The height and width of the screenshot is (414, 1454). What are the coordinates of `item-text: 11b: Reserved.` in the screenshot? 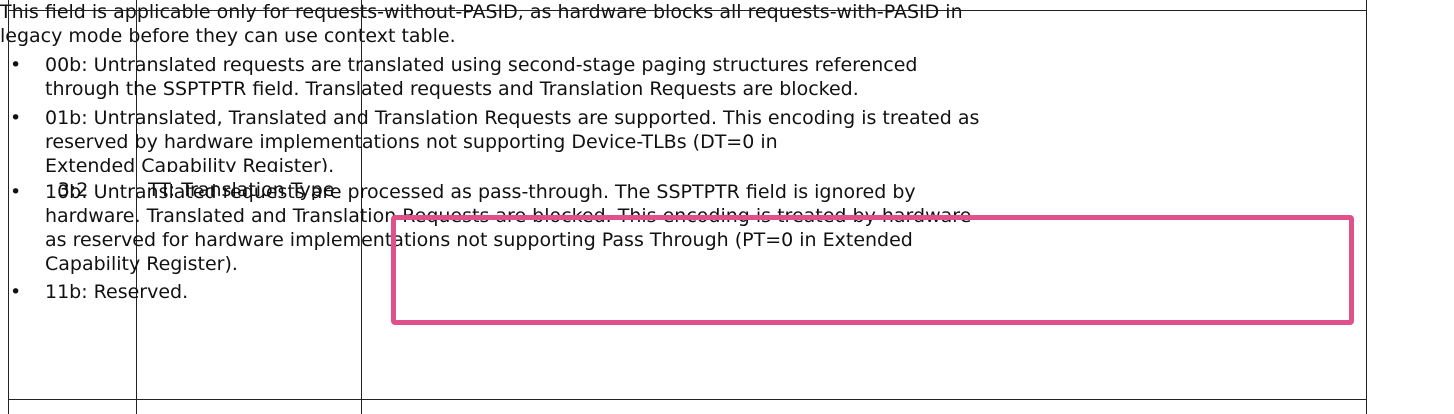 It's located at (117, 292).